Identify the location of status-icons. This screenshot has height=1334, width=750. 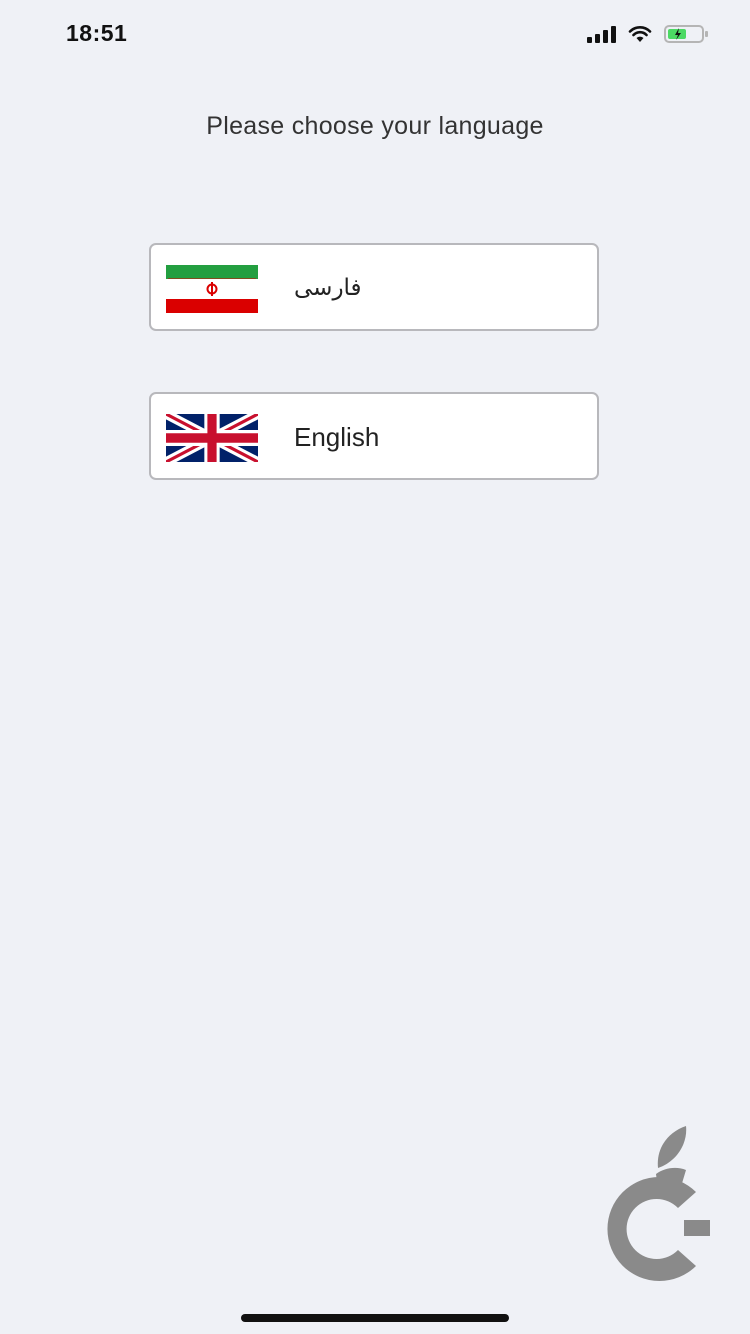
(648, 34).